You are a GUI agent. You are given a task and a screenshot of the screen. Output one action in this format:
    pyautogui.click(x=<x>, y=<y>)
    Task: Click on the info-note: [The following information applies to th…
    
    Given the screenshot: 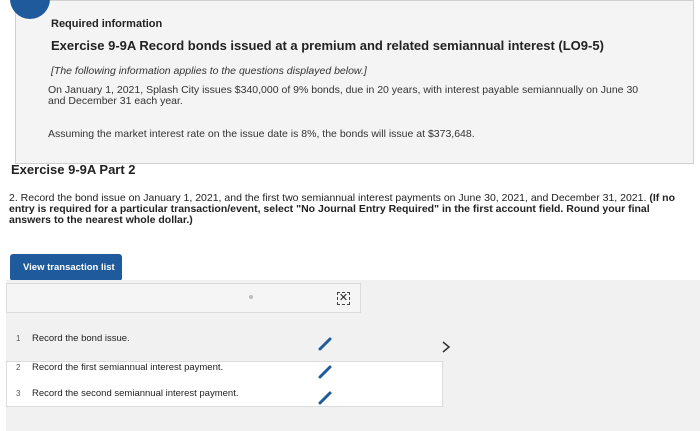 What is the action you would take?
    pyautogui.click(x=209, y=71)
    